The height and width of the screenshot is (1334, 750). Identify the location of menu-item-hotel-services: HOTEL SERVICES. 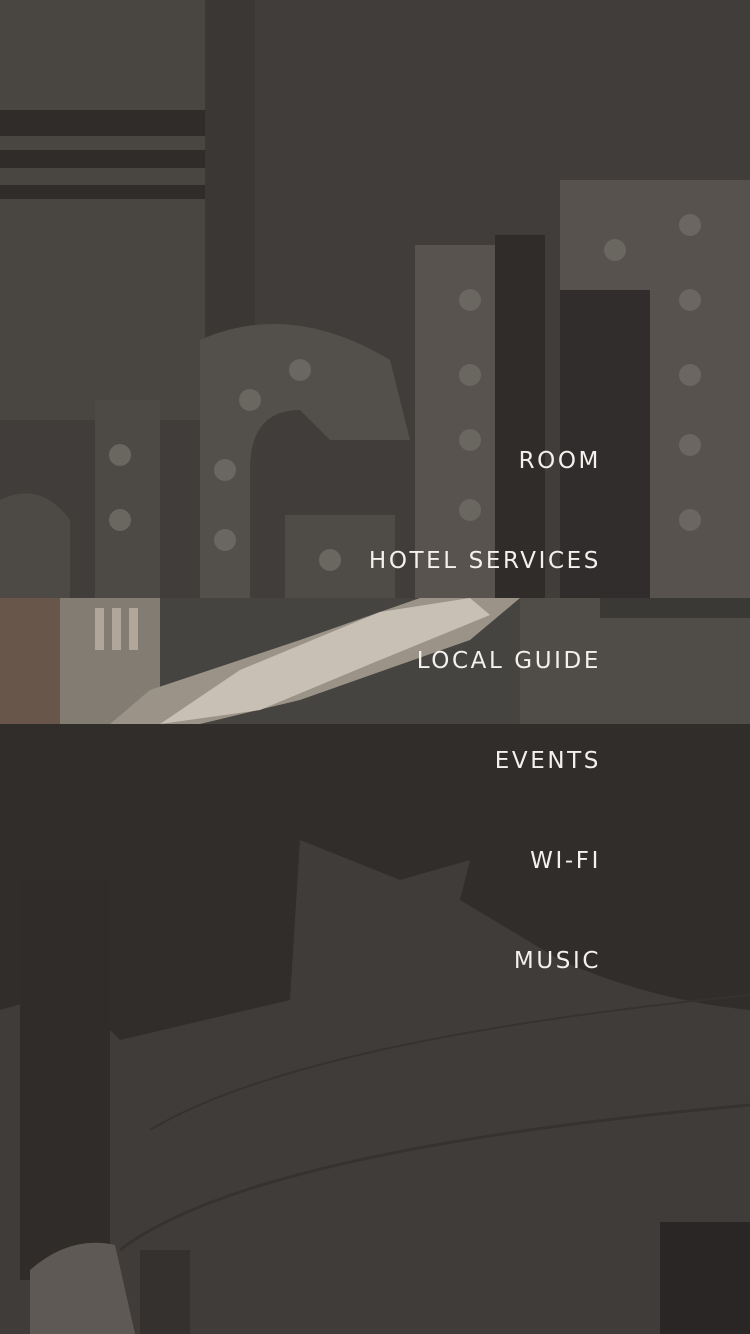
(375, 548).